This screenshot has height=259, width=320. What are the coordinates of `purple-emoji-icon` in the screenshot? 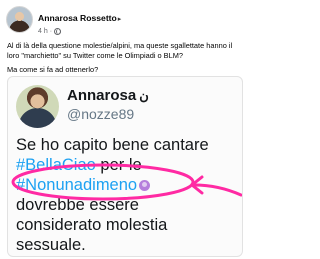 It's located at (145, 186).